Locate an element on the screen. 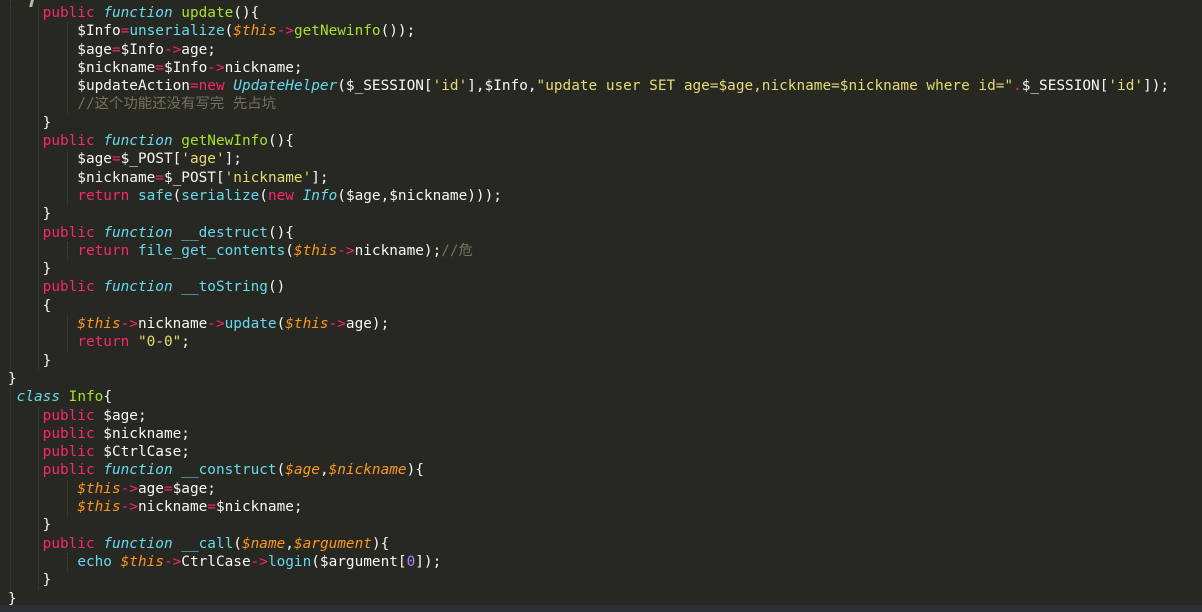 Image resolution: width=1202 pixels, height=612 pixels. code-line-21: } is located at coordinates (12, 378).